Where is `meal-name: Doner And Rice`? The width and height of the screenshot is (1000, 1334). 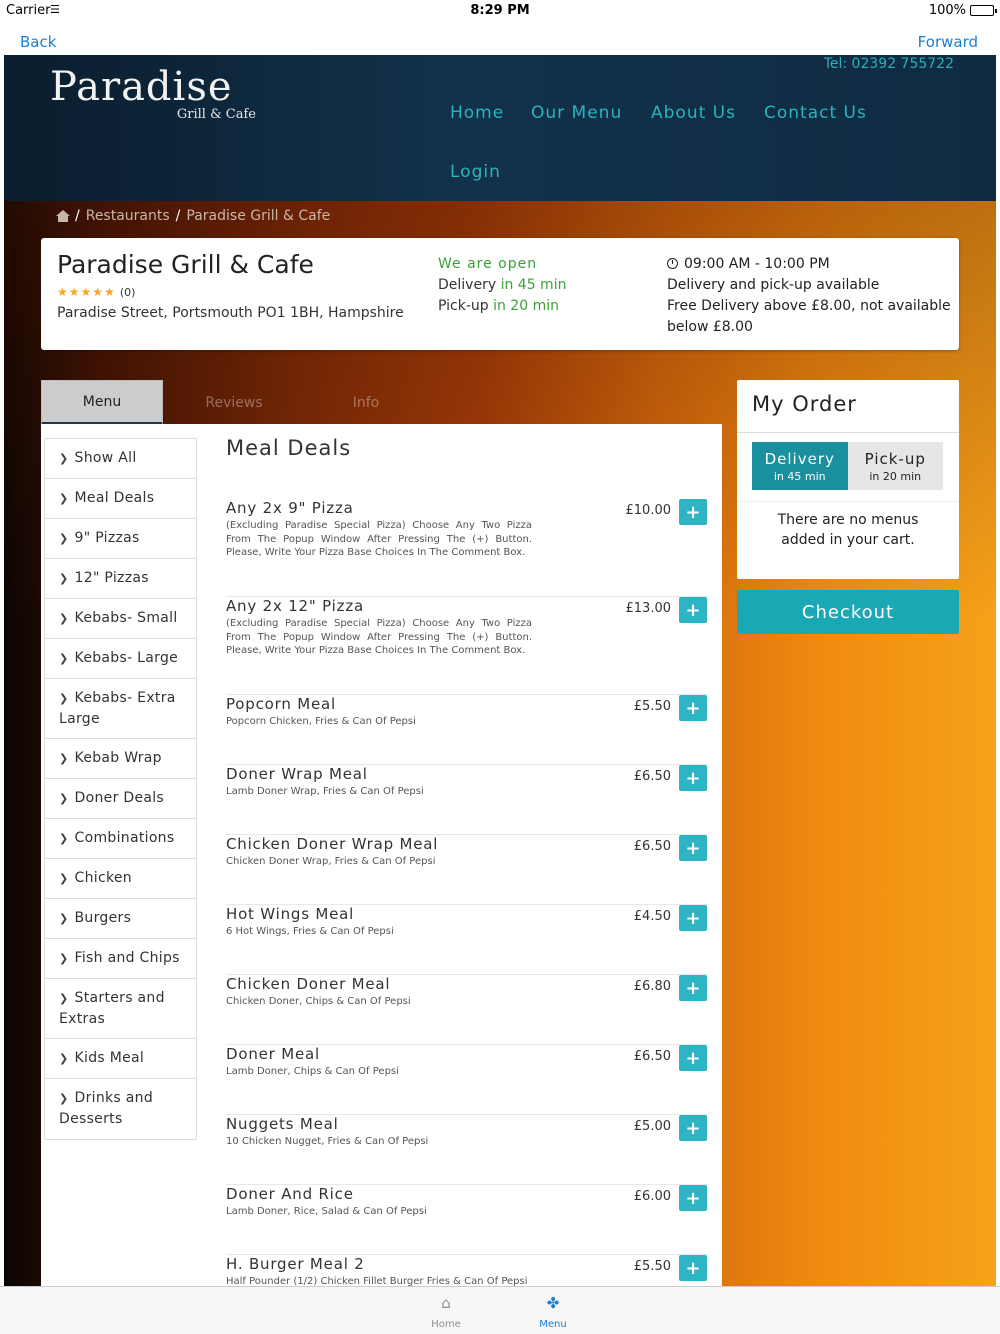
meal-name: Doner And Rice is located at coordinates (290, 1194).